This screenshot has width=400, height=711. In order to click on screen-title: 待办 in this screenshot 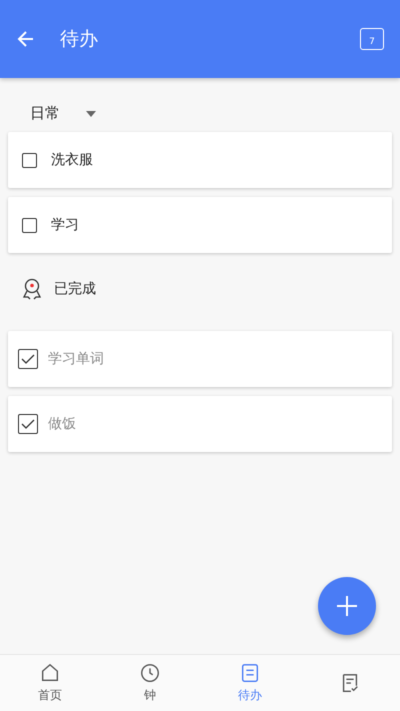, I will do `click(79, 39)`.